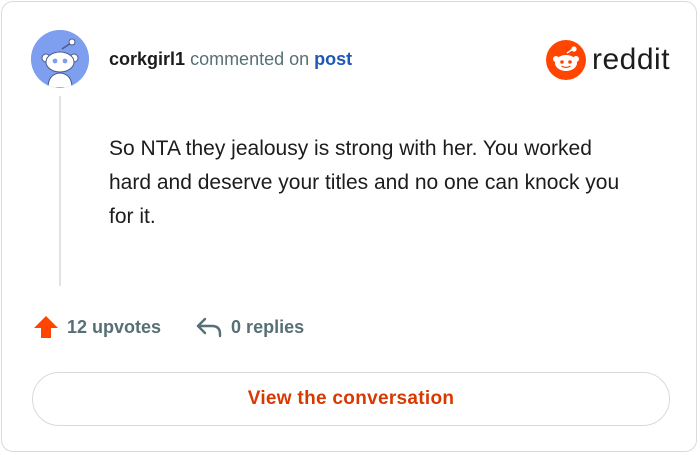 The width and height of the screenshot is (700, 455). I want to click on action-text: commented on, so click(250, 59).